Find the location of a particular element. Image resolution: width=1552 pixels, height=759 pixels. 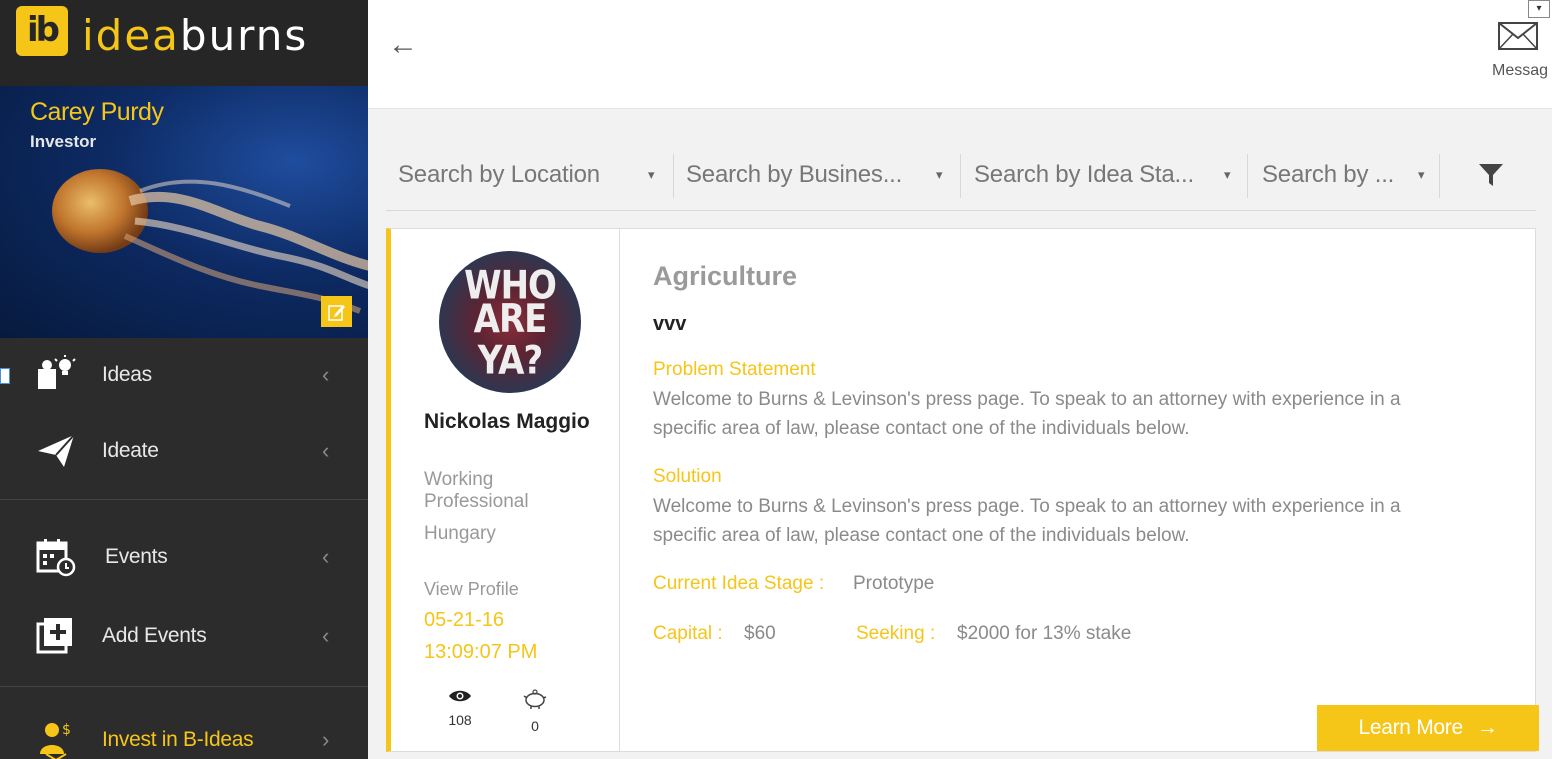

capital-value: $60 is located at coordinates (760, 633).